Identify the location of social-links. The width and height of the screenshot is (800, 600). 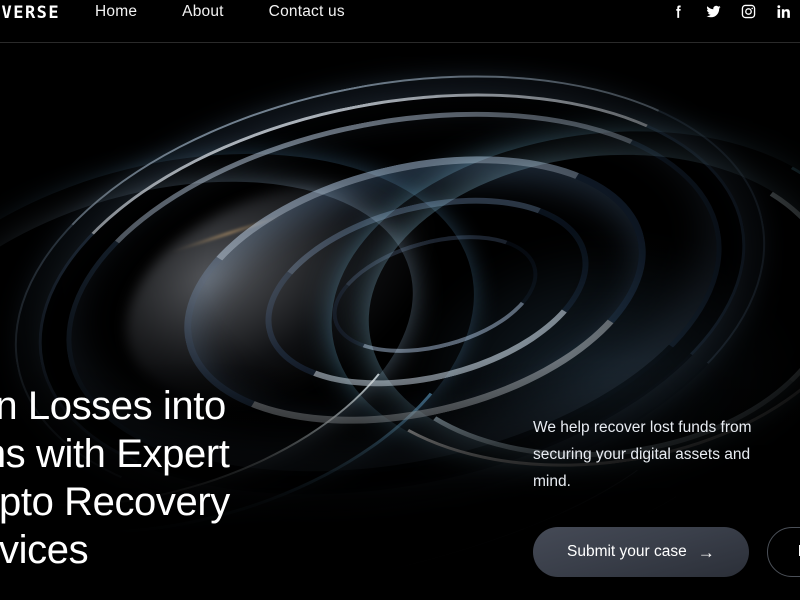
(731, 11).